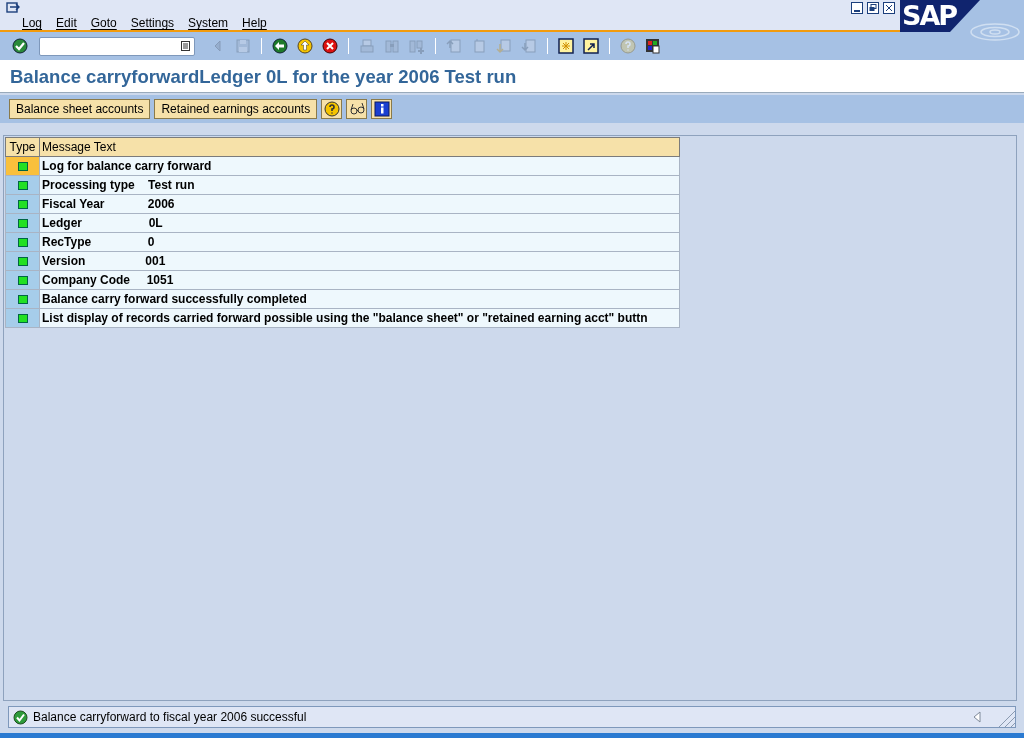 The width and height of the screenshot is (1024, 738). I want to click on status-message: Balance carryforward to fiscal year 2006 successful, so click(170, 717).